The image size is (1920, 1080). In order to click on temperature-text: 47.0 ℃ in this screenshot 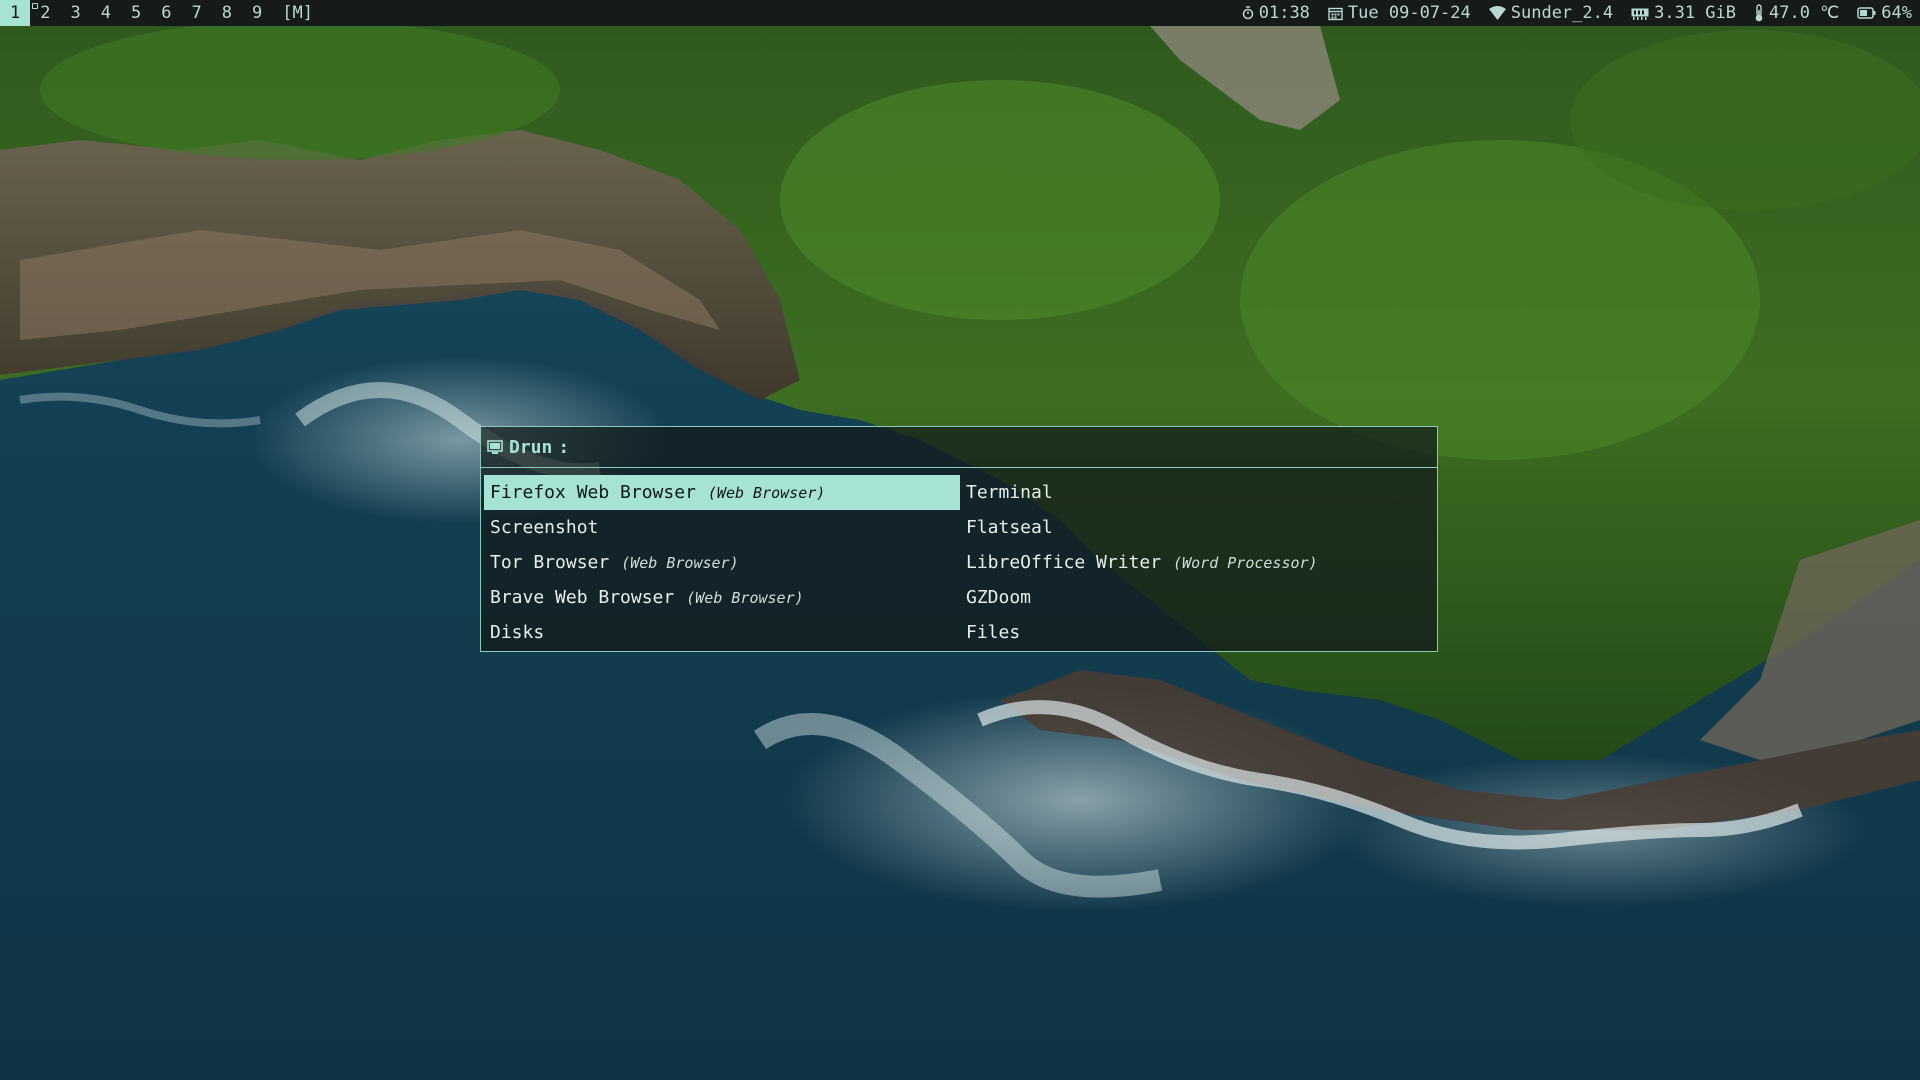, I will do `click(1804, 13)`.